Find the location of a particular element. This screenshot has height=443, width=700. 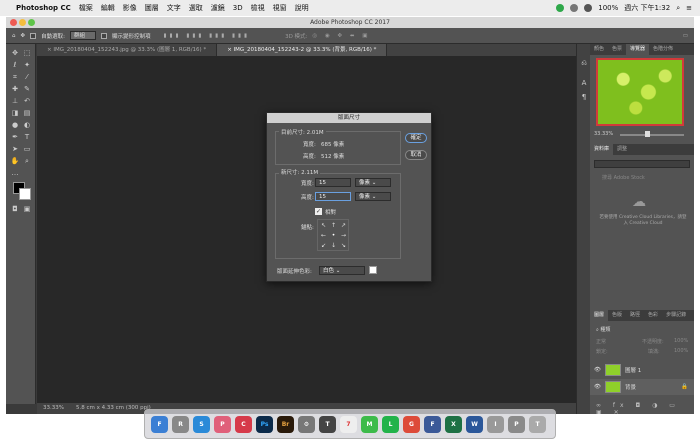

path-select-icon: ➤ is located at coordinates (15, 149).